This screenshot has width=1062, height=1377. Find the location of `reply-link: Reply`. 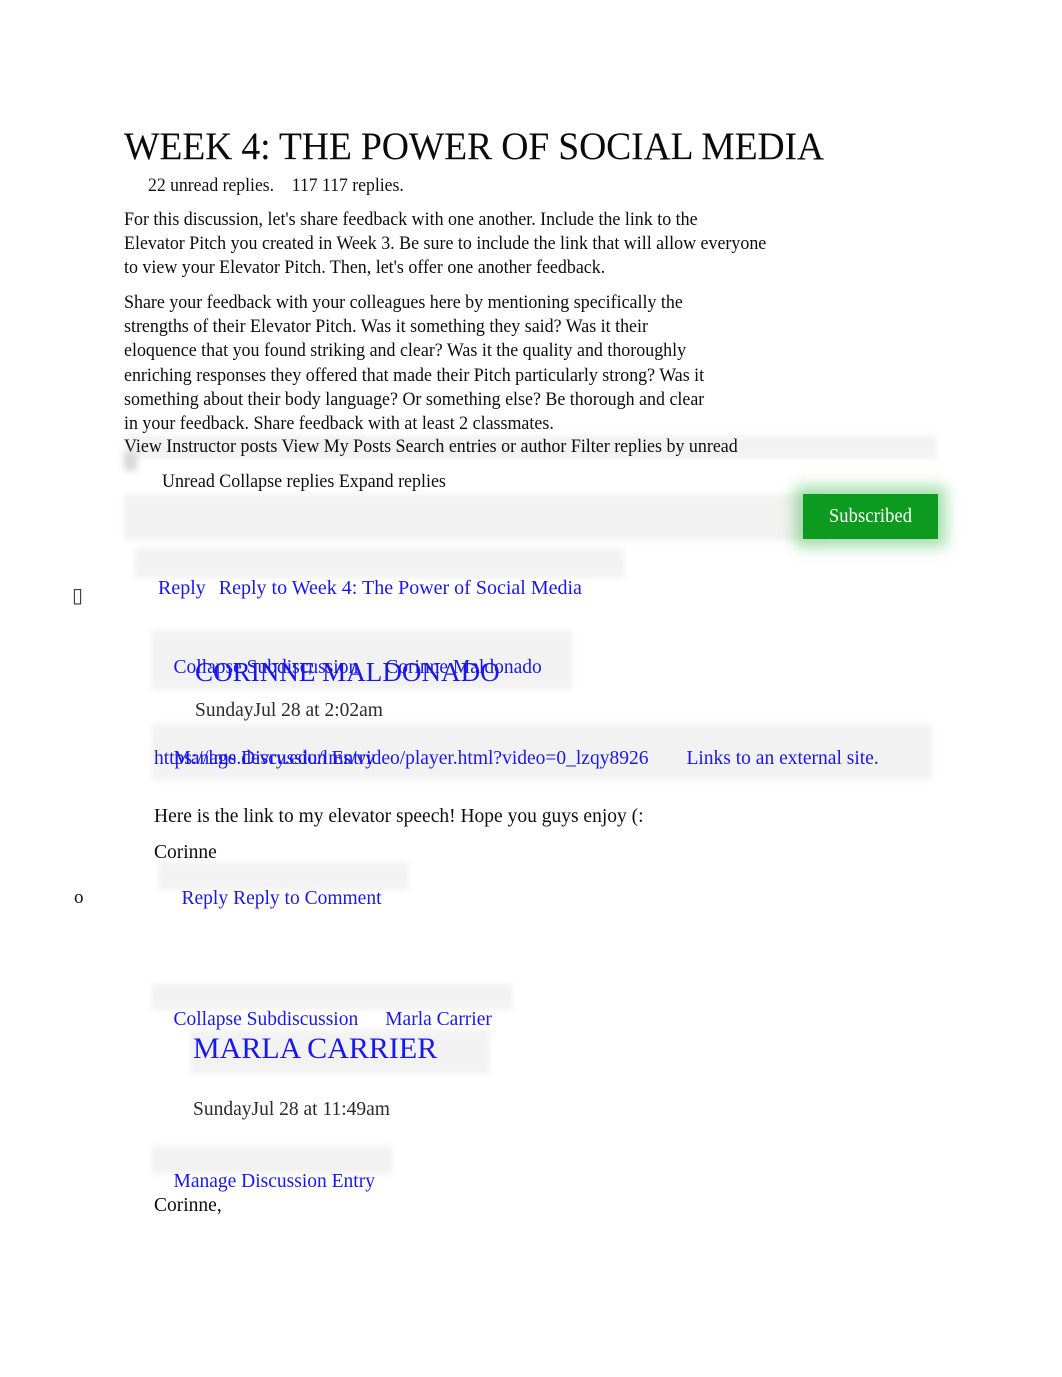

reply-link: Reply is located at coordinates (182, 588).